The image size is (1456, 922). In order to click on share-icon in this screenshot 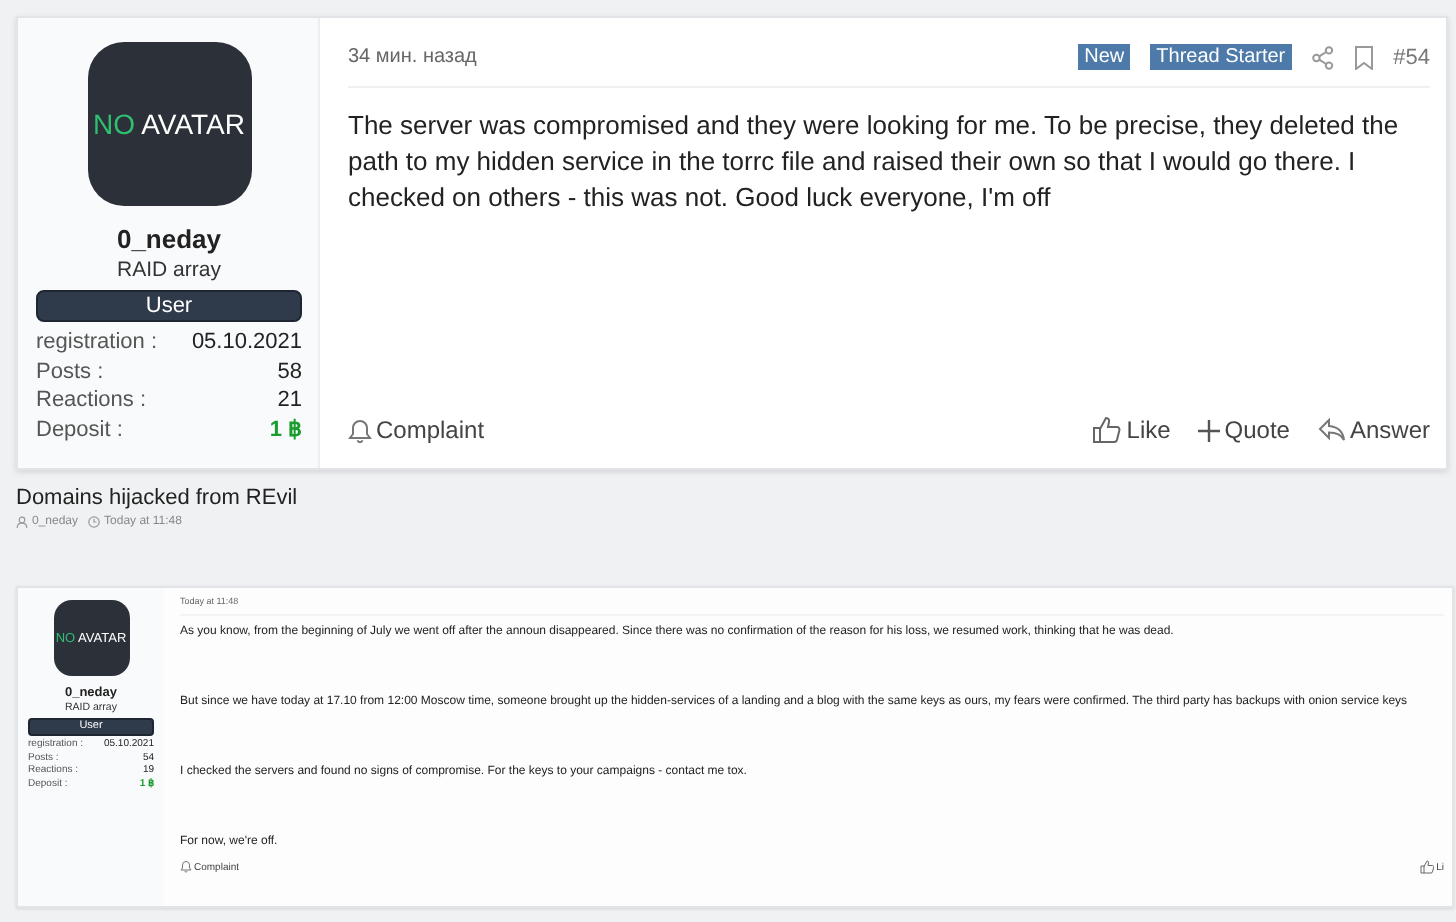, I will do `click(1322, 57)`.